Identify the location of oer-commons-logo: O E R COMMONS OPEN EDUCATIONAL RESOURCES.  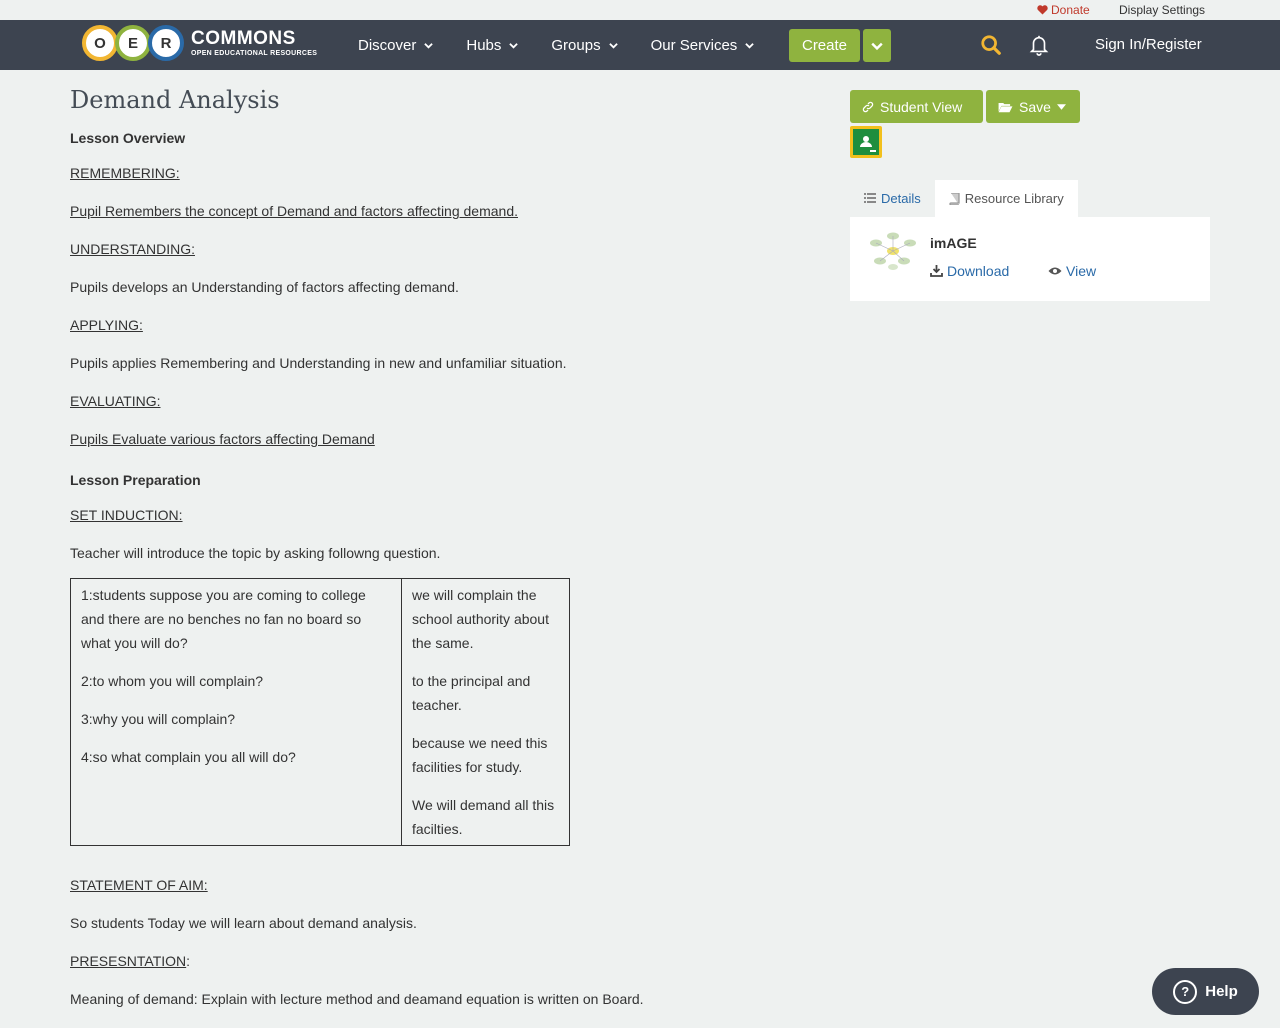
(199, 43).